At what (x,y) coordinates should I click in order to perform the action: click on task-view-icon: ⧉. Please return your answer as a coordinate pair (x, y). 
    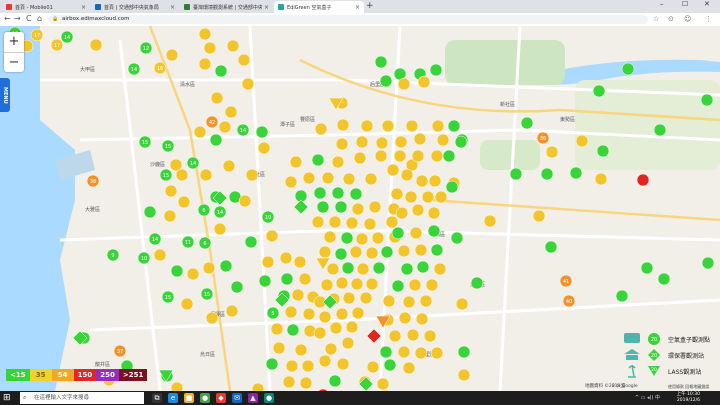
    Looking at the image, I should click on (157, 398).